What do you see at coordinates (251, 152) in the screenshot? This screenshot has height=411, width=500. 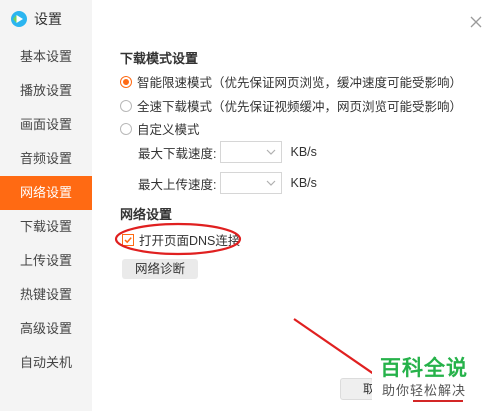 I see `max-download-select` at bounding box center [251, 152].